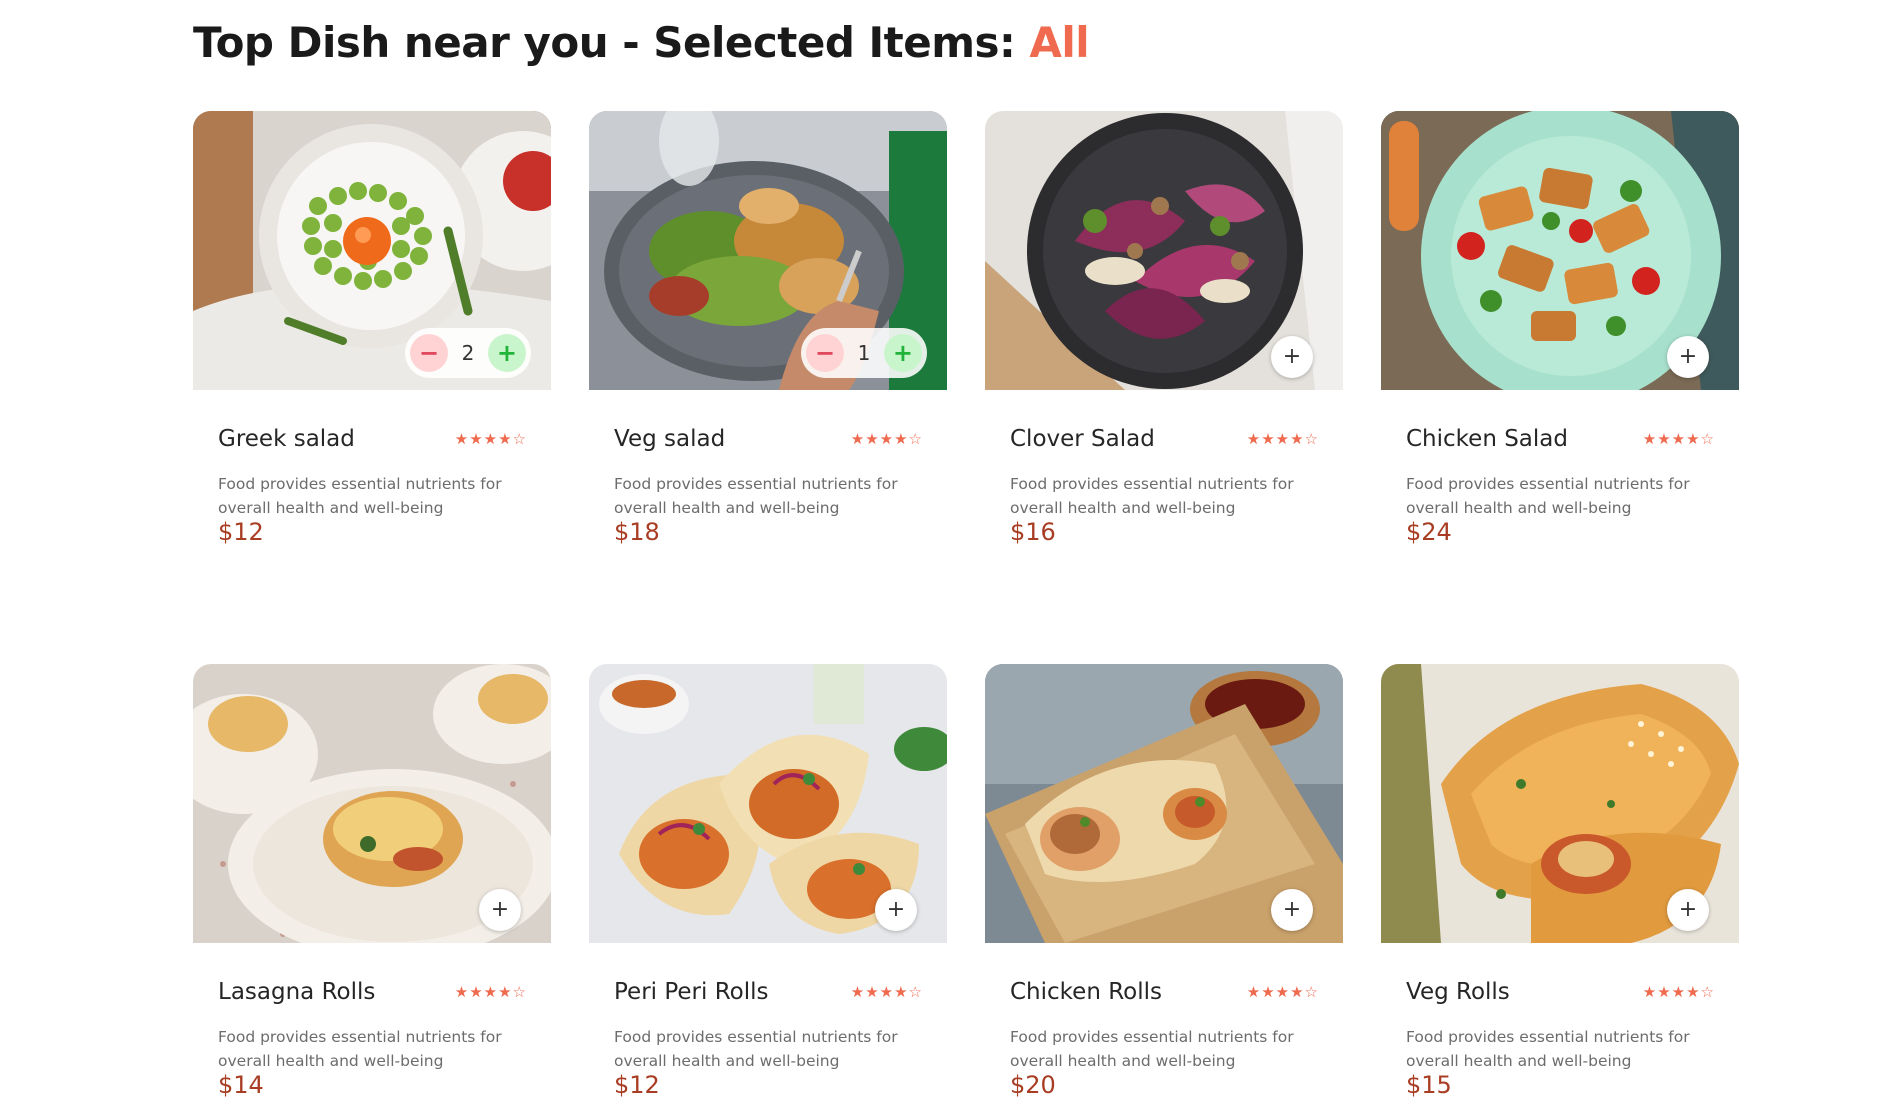  I want to click on food-name: Veg salad, so click(670, 439).